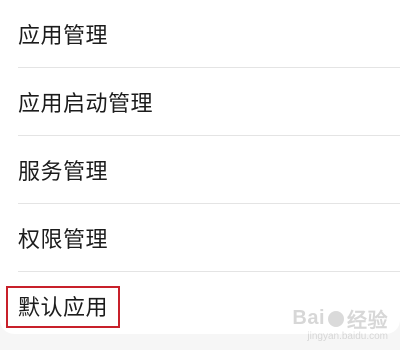 The image size is (400, 350). What do you see at coordinates (63, 172) in the screenshot?
I see `list-item-label: 服务管理` at bounding box center [63, 172].